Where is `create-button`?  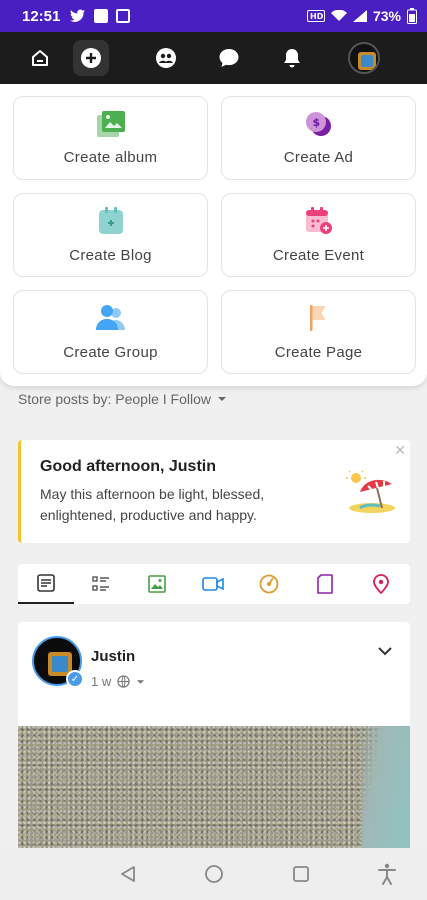
create-button is located at coordinates (91, 58).